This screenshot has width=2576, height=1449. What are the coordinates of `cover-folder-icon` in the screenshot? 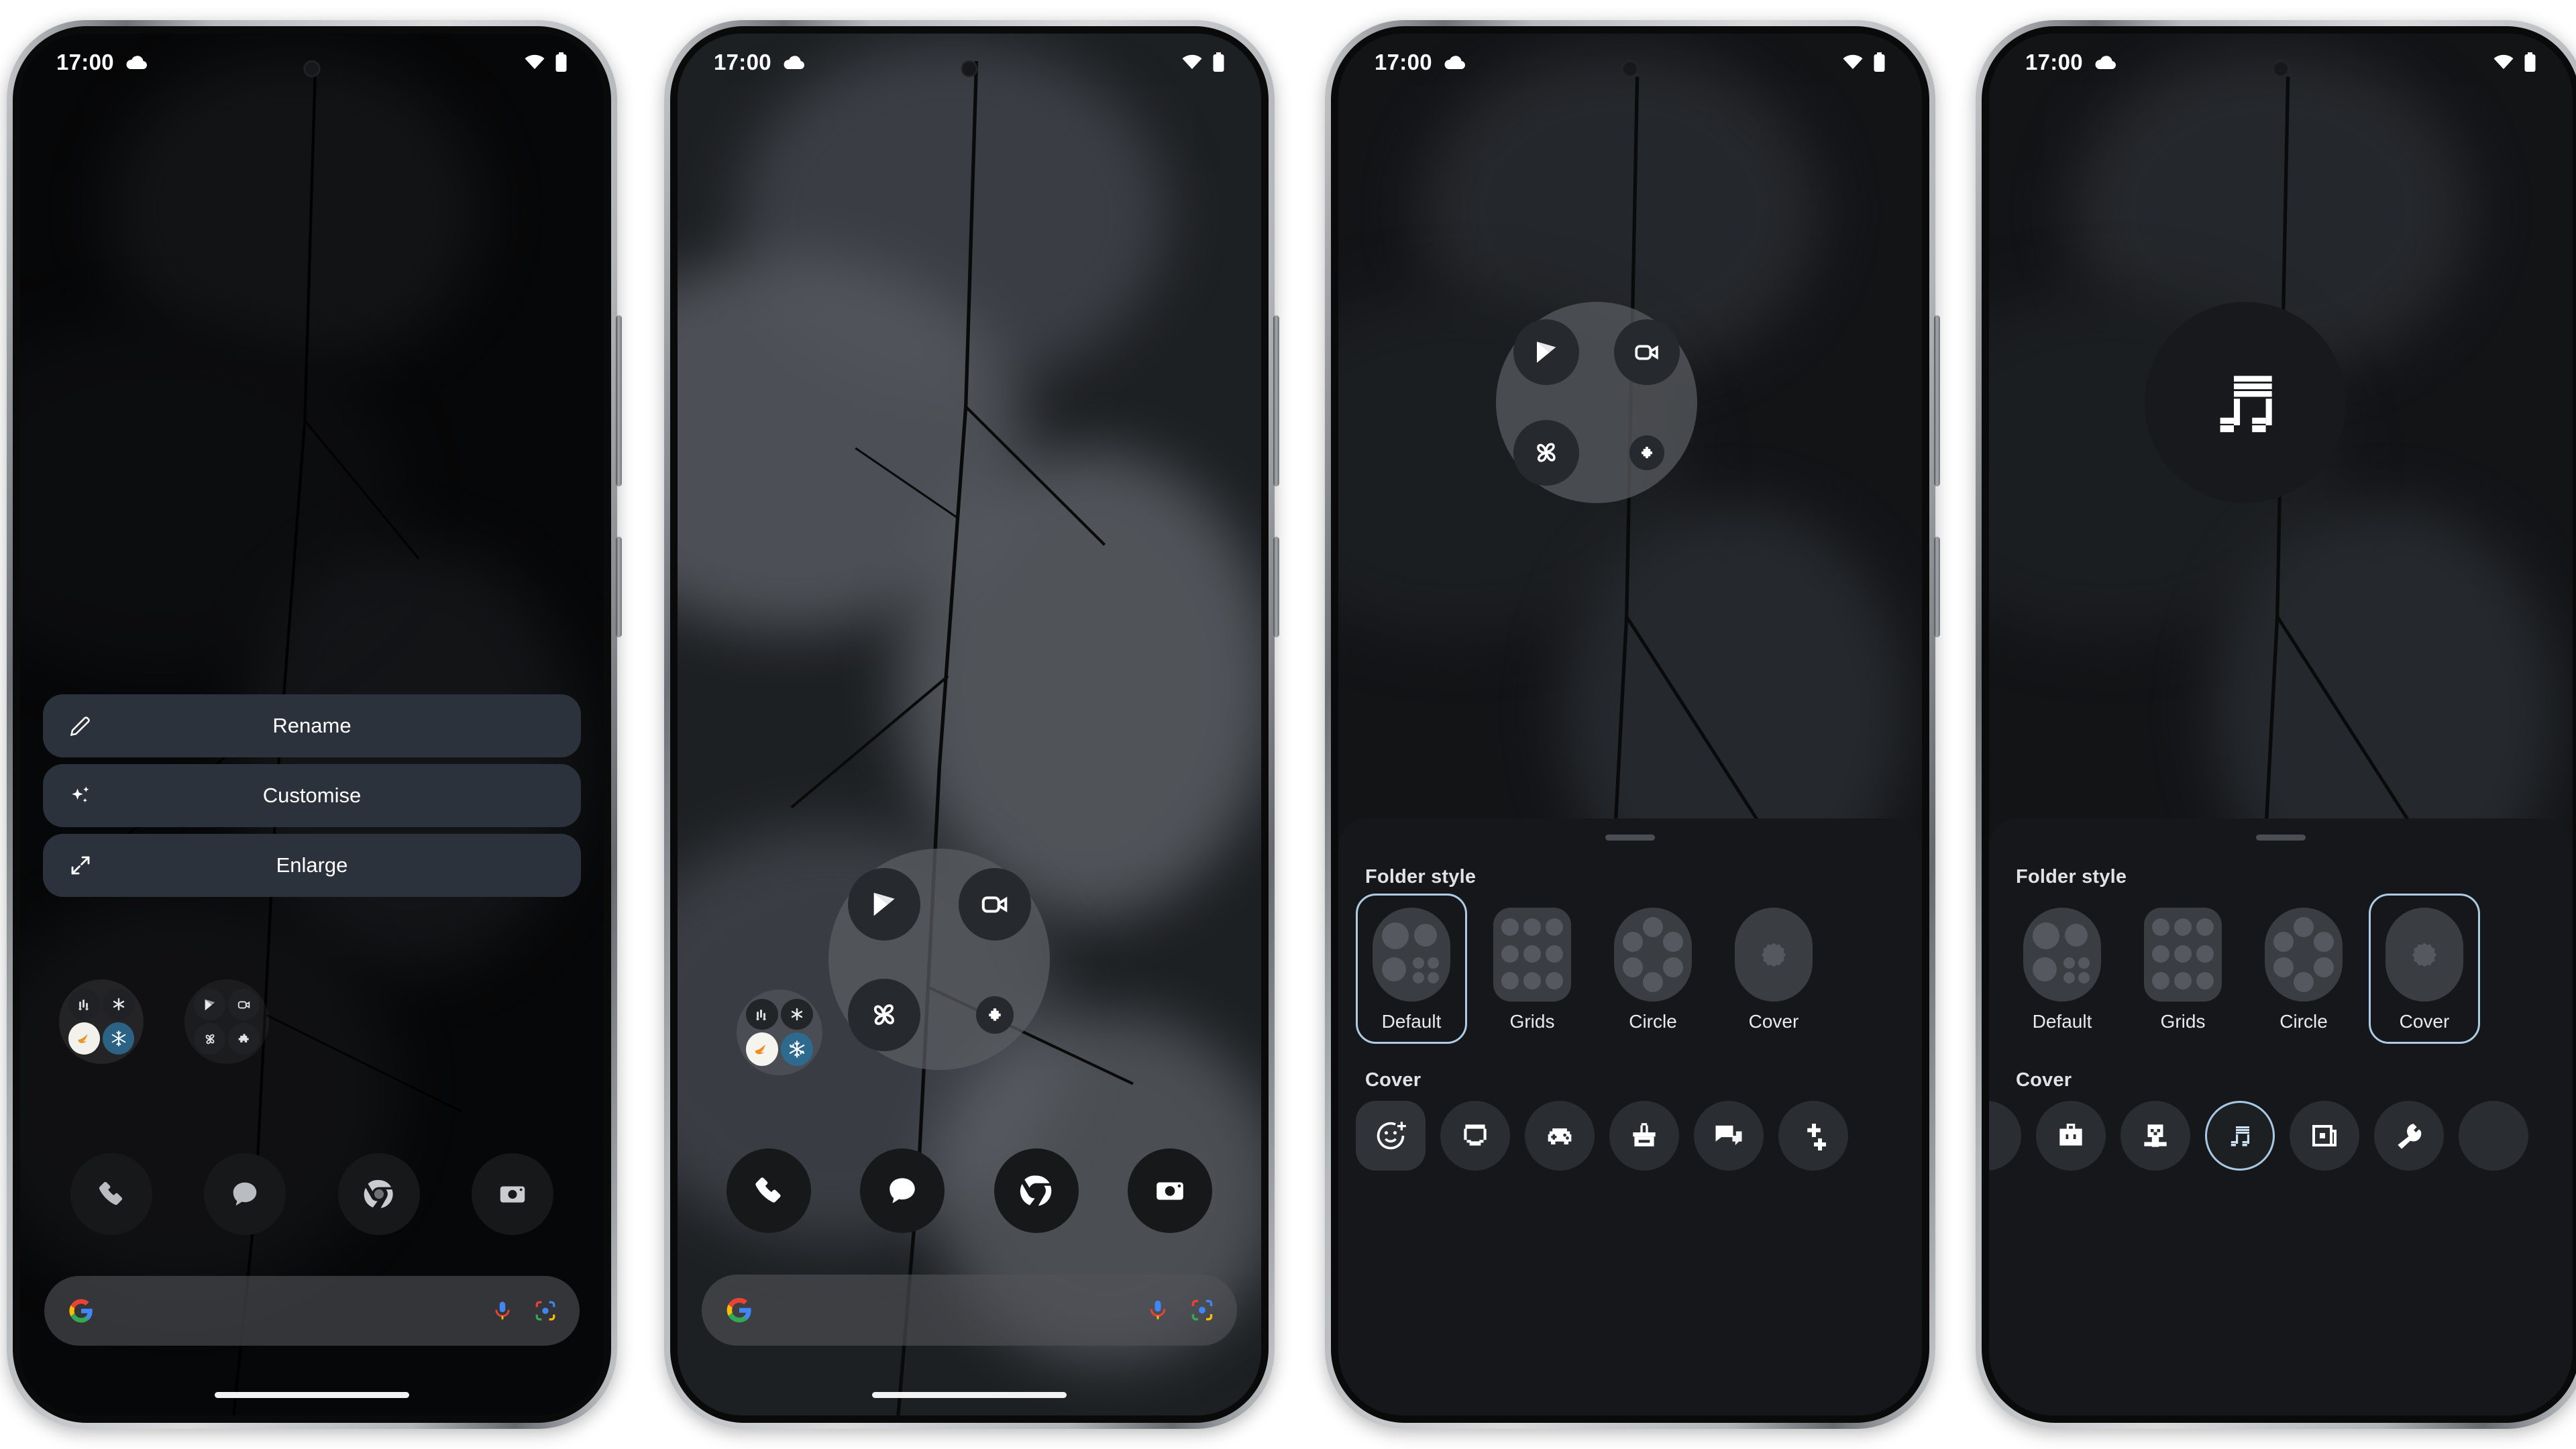 It's located at (2245, 402).